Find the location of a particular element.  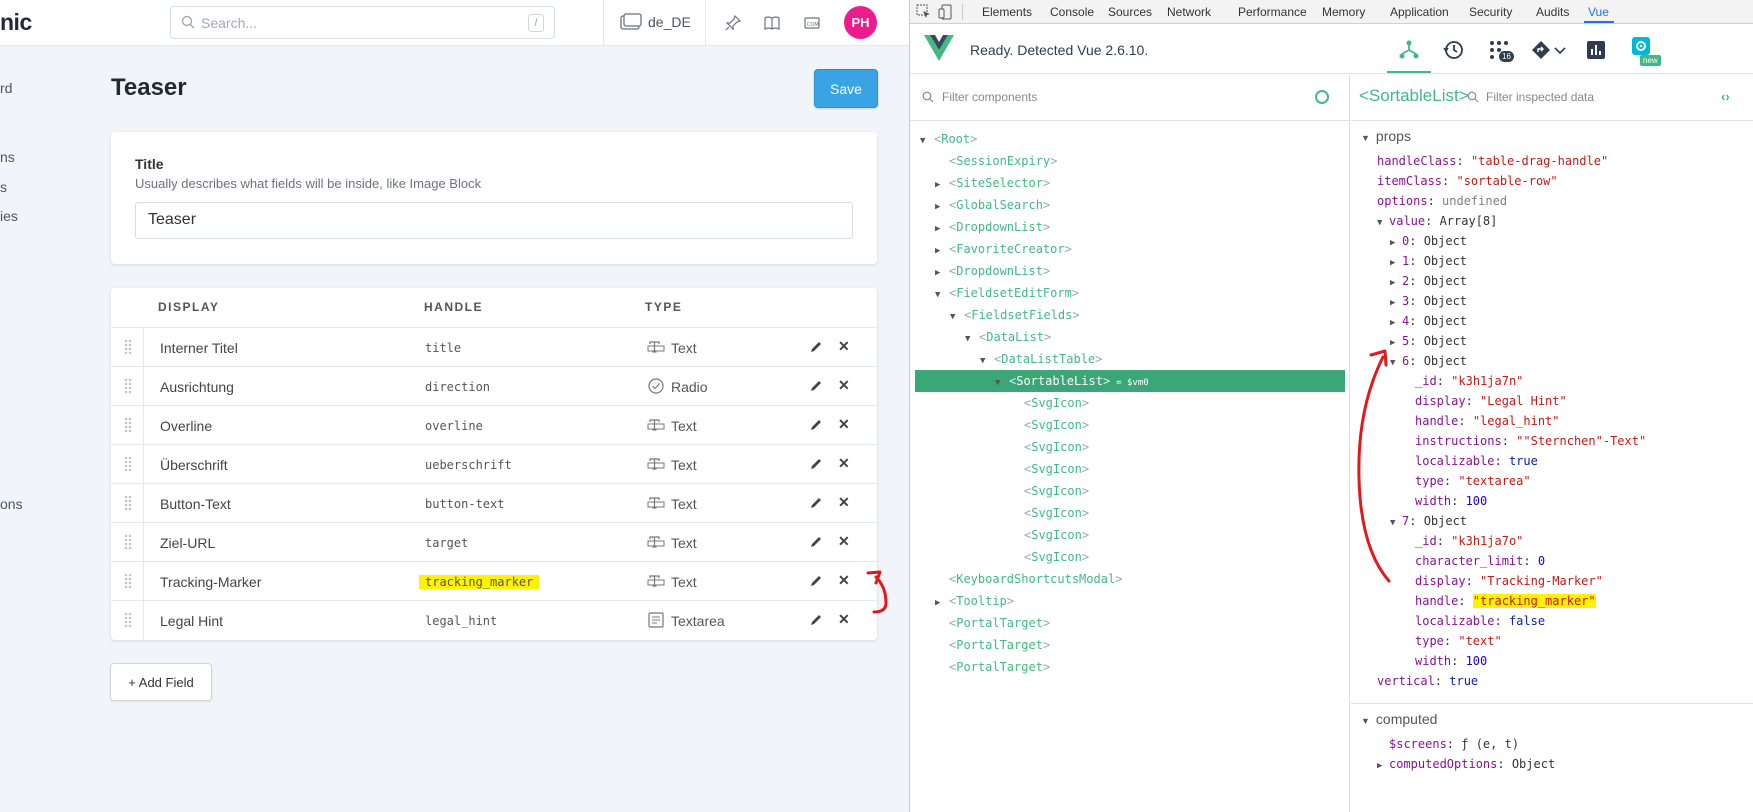

app-logo: nic is located at coordinates (16, 22).